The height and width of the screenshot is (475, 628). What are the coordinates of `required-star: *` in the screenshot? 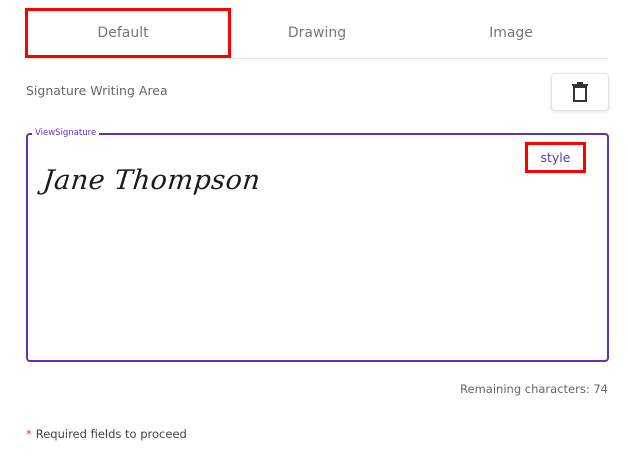 It's located at (29, 434).